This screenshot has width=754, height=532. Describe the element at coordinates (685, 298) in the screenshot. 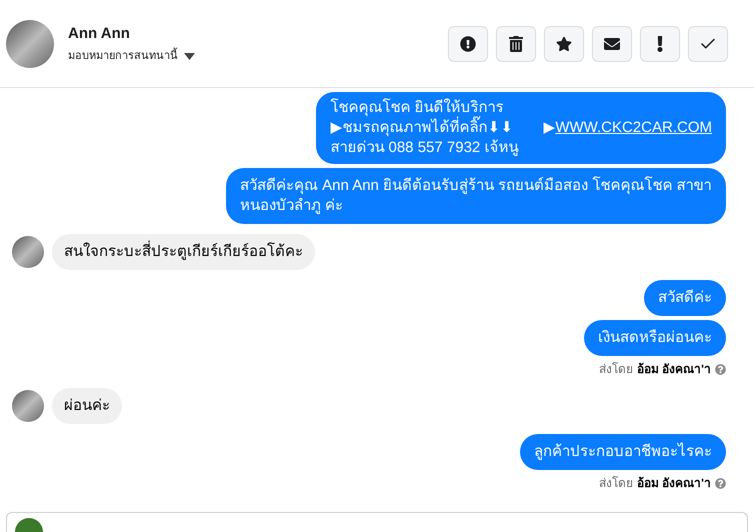

I see `message-bubble: สวัสดีค่ะ` at that location.